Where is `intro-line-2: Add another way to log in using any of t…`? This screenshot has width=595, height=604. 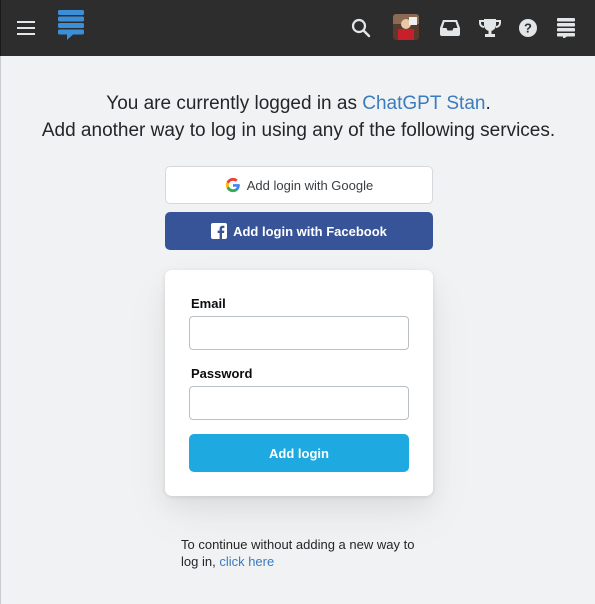 intro-line-2: Add another way to log in using any of t… is located at coordinates (298, 130).